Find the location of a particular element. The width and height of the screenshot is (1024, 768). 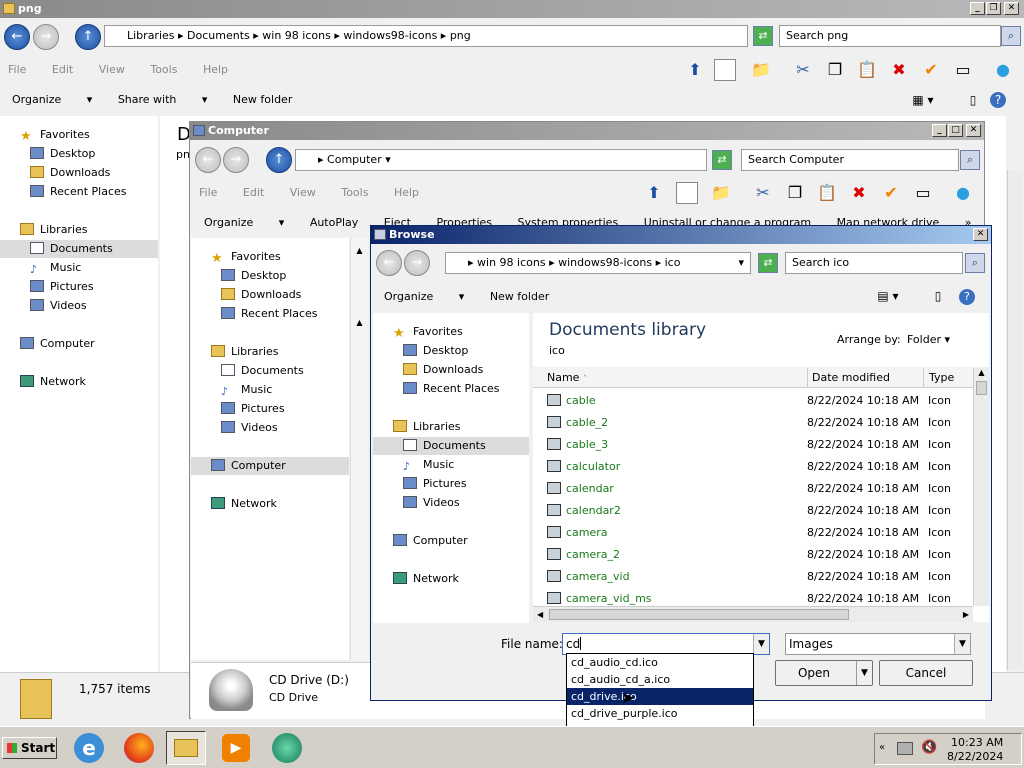

computer-views-icon: ● is located at coordinates (963, 193).